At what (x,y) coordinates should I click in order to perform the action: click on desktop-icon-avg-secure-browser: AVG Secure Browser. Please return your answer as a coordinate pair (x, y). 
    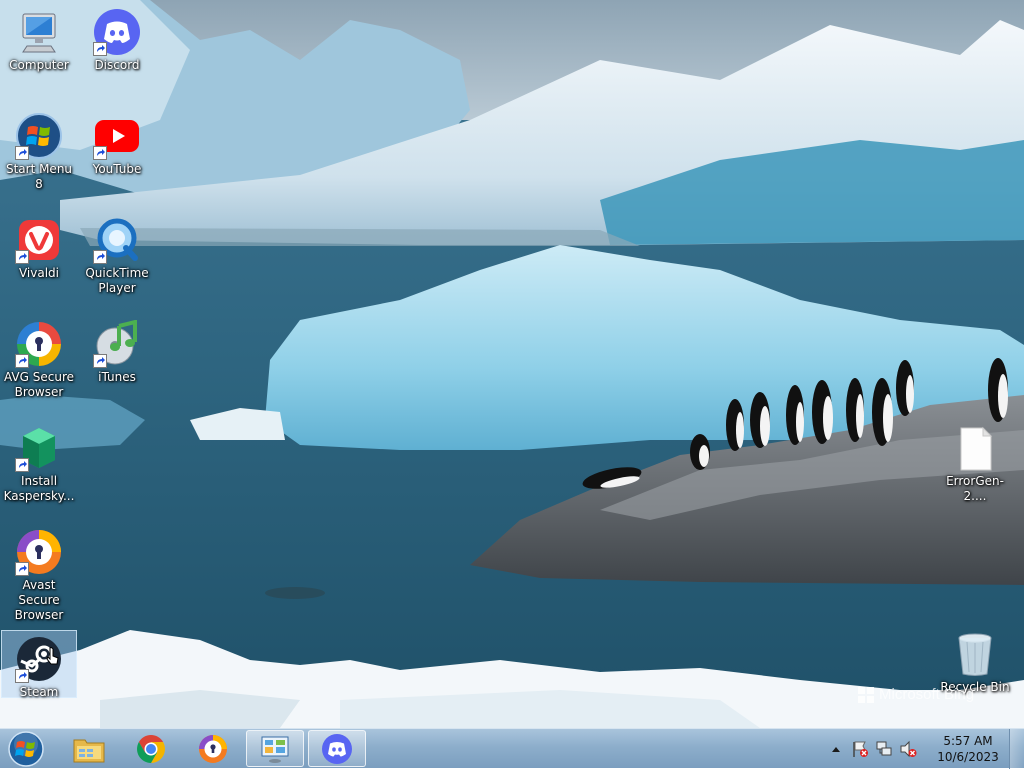
    Looking at the image, I should click on (39, 360).